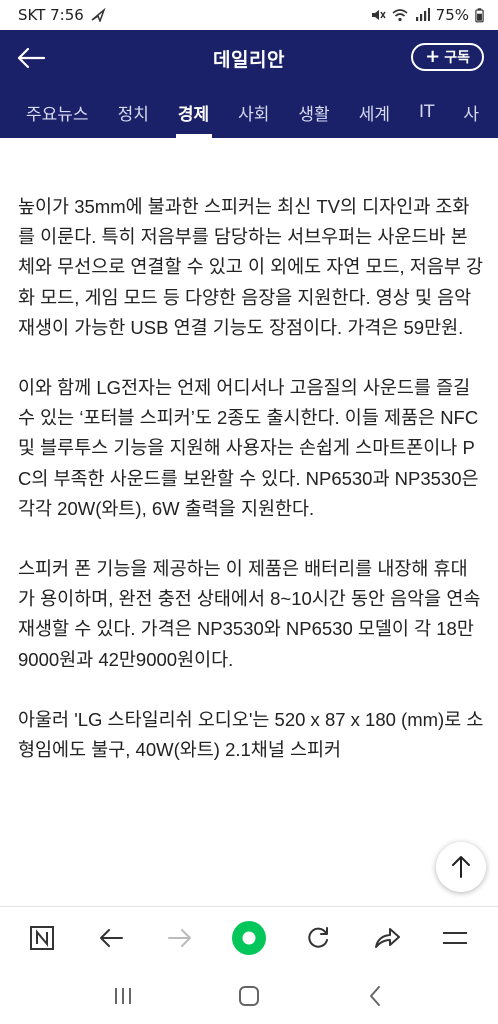 Image resolution: width=498 pixels, height=1024 pixels. What do you see at coordinates (479, 14) in the screenshot?
I see `battery-icon` at bounding box center [479, 14].